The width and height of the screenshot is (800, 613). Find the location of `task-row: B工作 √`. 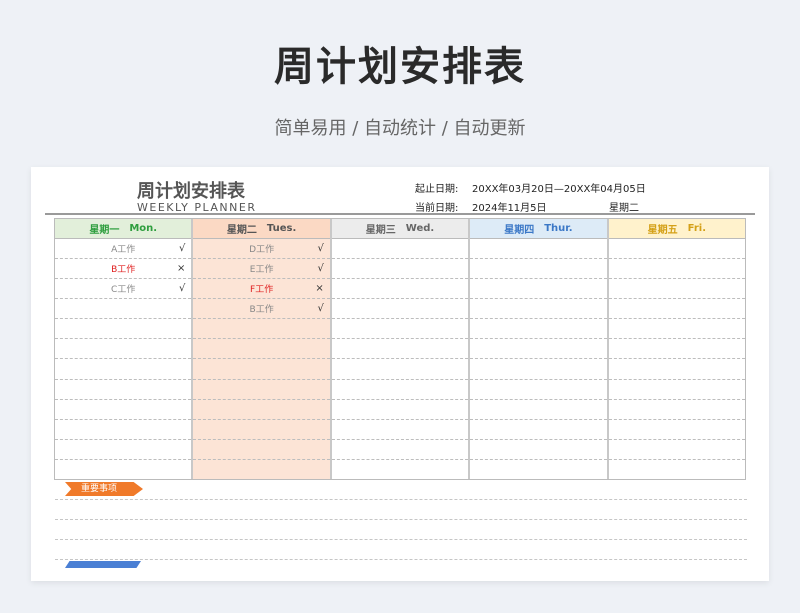

task-row: B工作 √ is located at coordinates (261, 309).